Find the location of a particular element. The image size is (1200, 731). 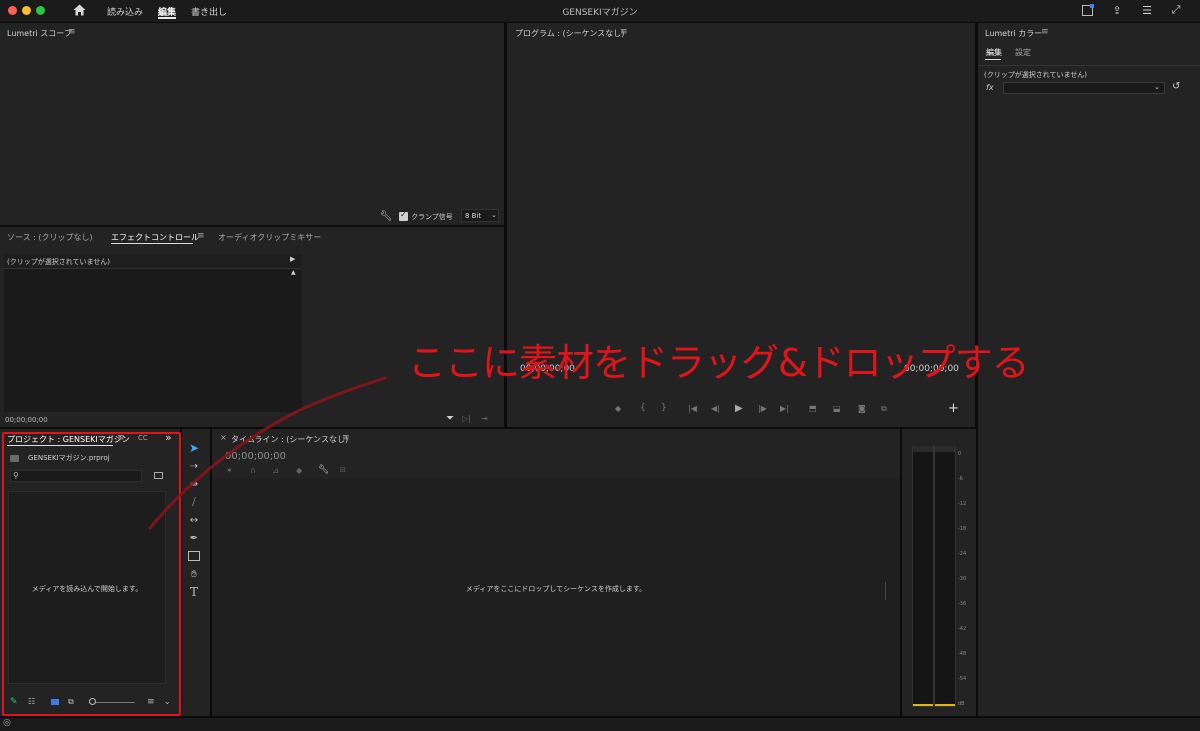

quick-export-icon is located at coordinates (1087, 10).